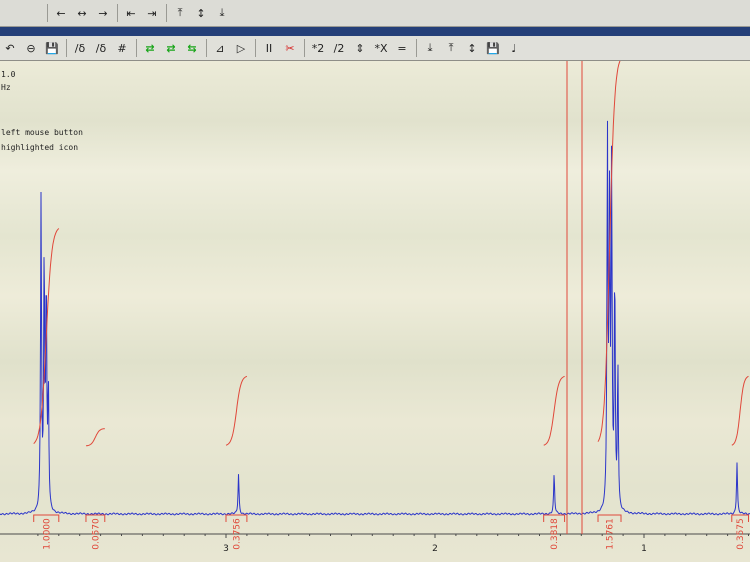 The image size is (750, 562). Describe the element at coordinates (47, 534) in the screenshot. I see `integral-value-label: 1.0000` at that location.